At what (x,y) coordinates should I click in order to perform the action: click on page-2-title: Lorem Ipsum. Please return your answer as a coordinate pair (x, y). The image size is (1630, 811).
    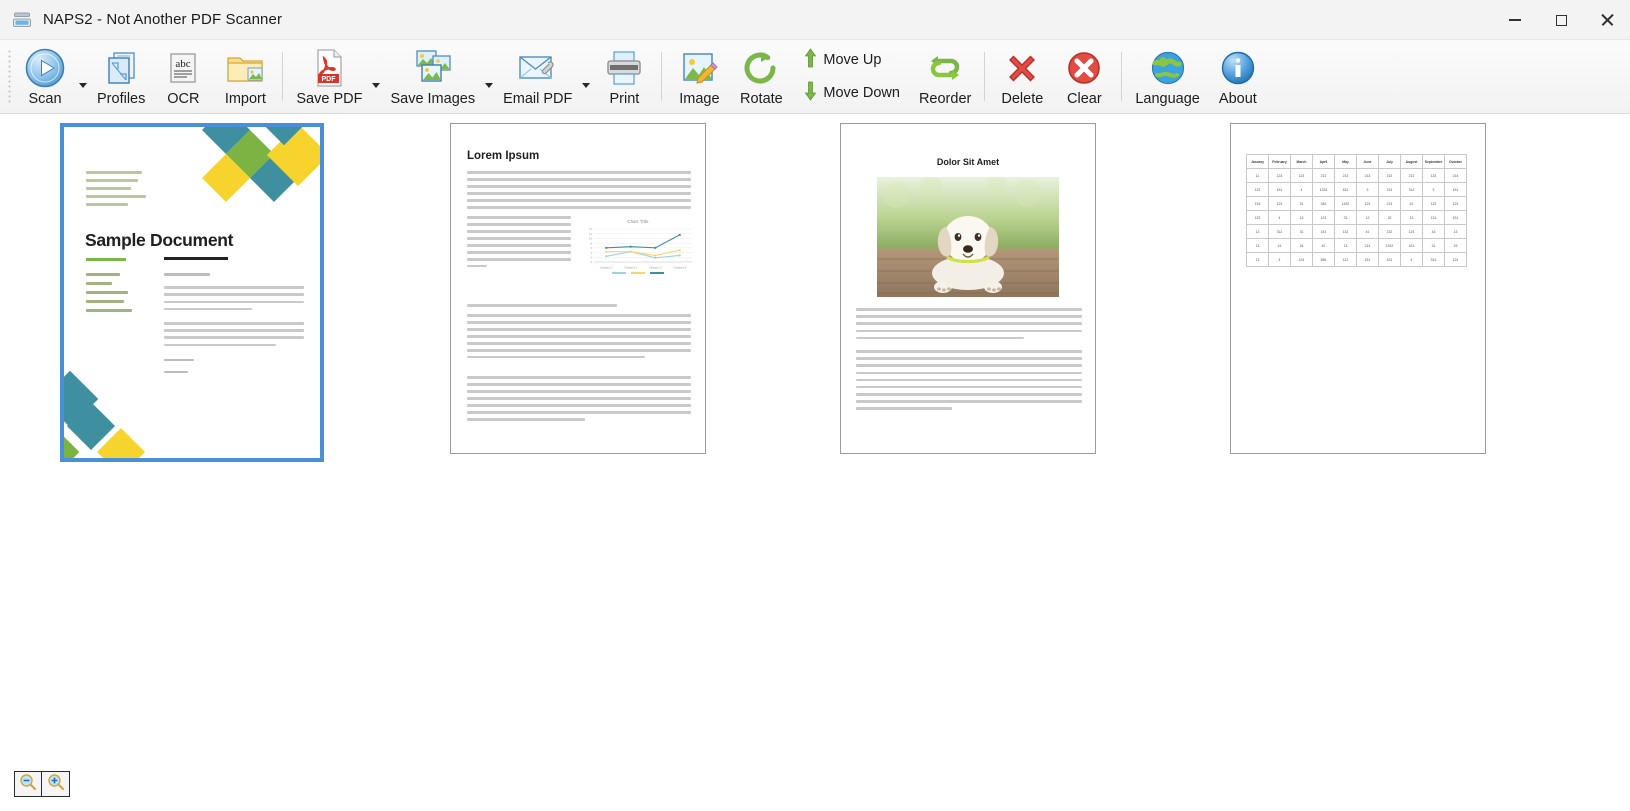
    Looking at the image, I should click on (503, 156).